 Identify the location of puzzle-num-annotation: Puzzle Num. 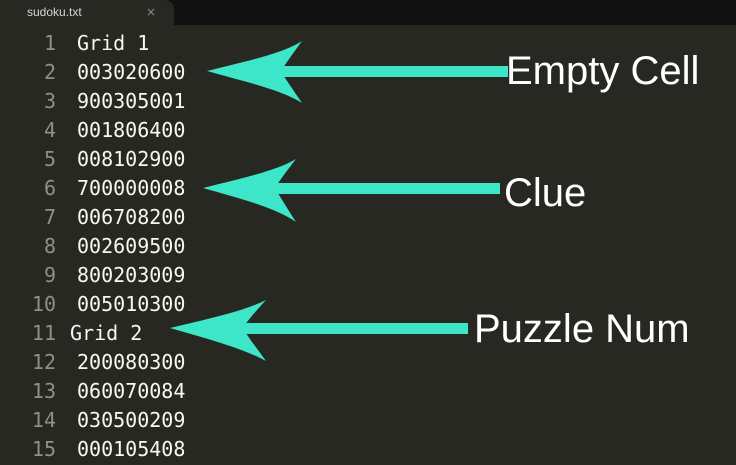
(582, 329).